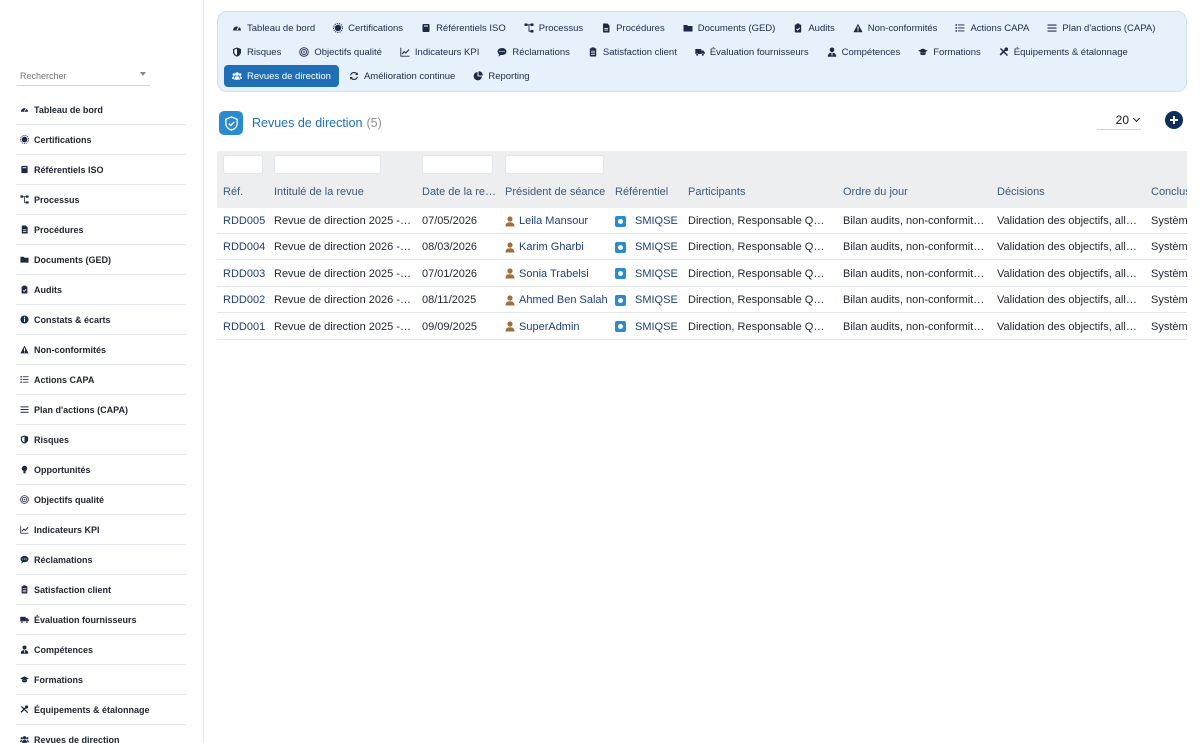 The width and height of the screenshot is (1200, 743). Describe the element at coordinates (101, 650) in the screenshot. I see `sidebar-item-user-tie: Compétences` at that location.